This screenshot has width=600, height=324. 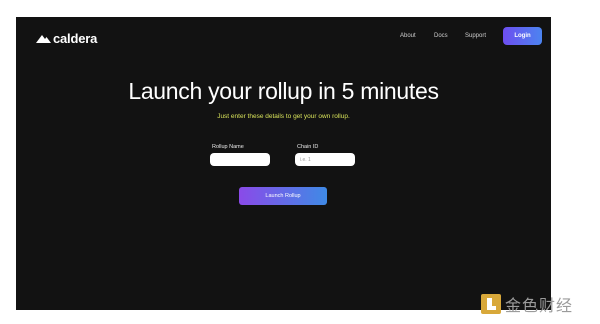 I want to click on launch-rollup-button: Launch Rollup, so click(x=283, y=196).